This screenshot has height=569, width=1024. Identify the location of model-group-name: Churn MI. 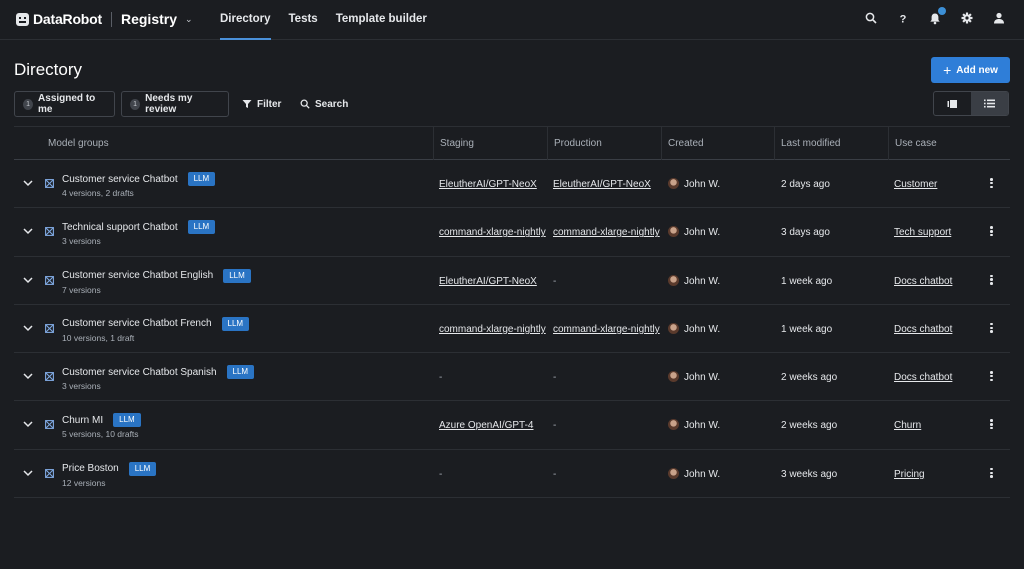
(82, 420).